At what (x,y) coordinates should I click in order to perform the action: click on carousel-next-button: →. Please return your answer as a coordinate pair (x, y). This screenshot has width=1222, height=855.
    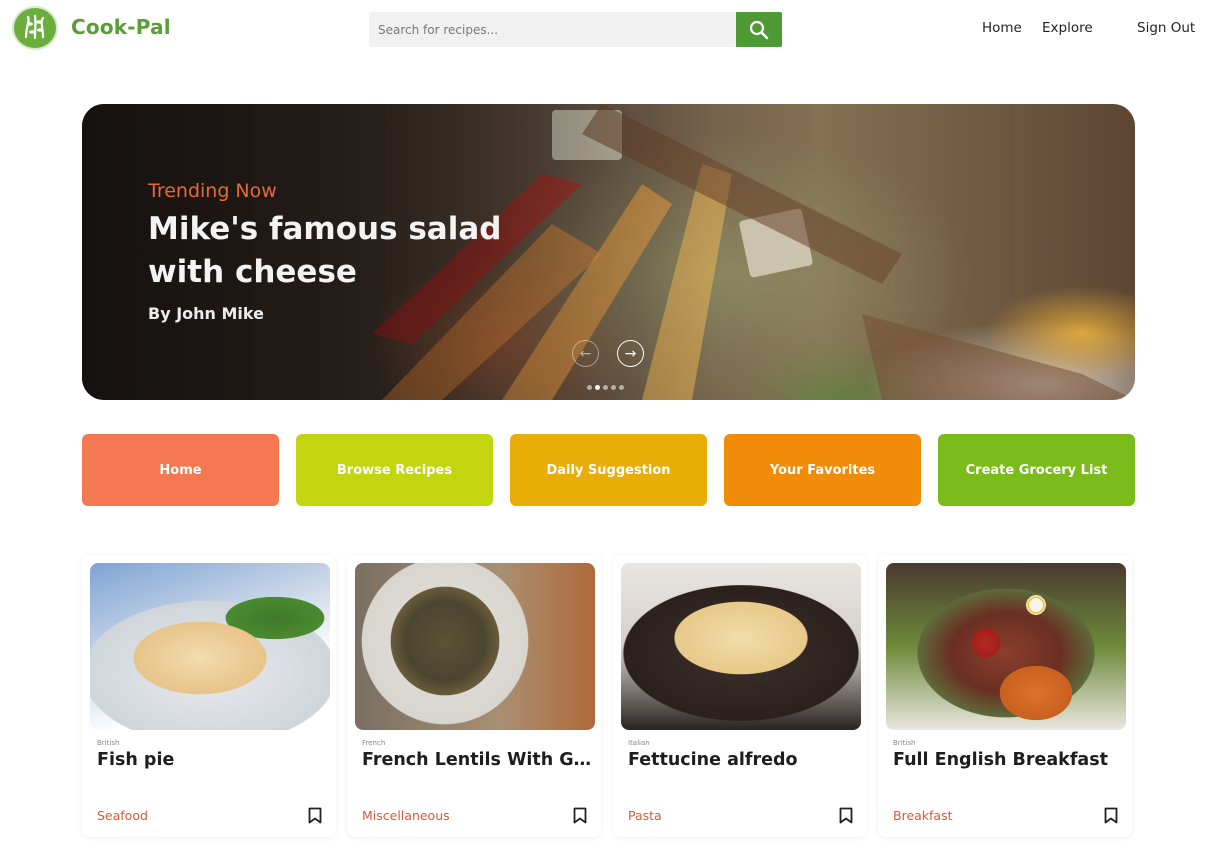
    Looking at the image, I should click on (630, 353).